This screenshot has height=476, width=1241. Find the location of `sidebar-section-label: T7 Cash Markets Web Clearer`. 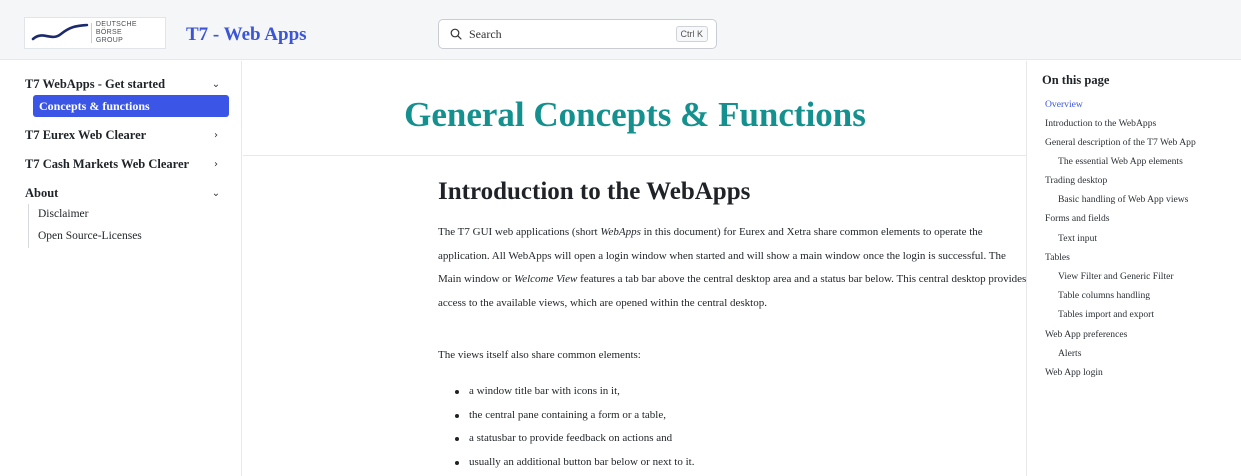

sidebar-section-label: T7 Cash Markets Web Clearer is located at coordinates (107, 164).